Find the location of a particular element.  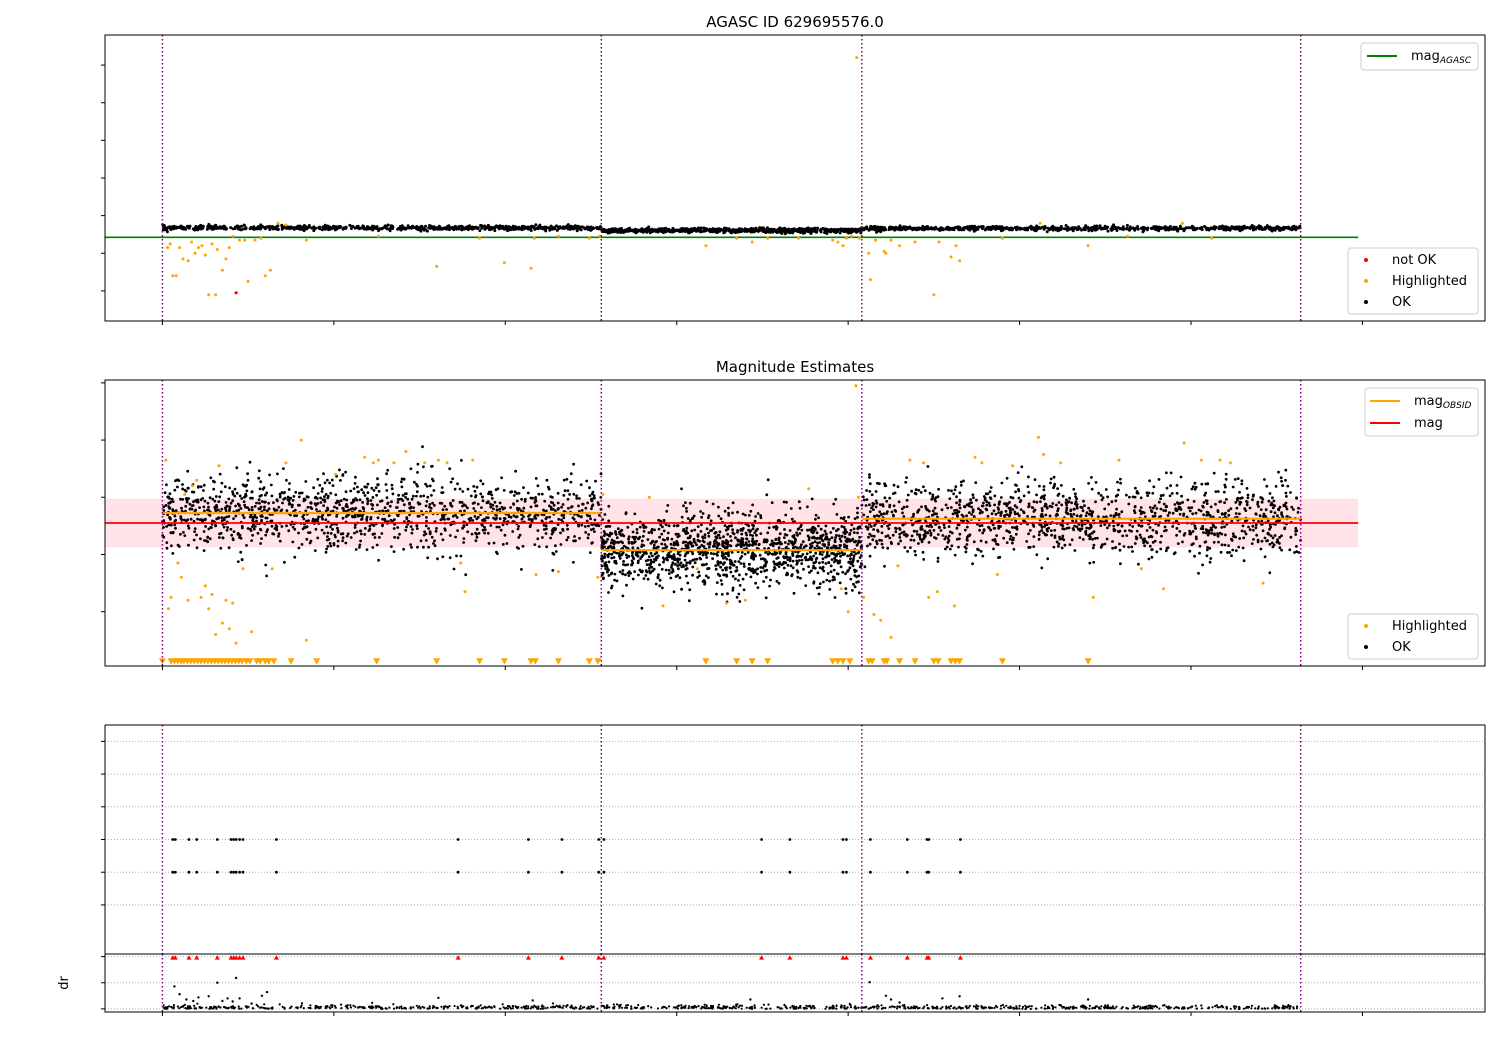

legend-agasc: magAGASC is located at coordinates (1419, 56).